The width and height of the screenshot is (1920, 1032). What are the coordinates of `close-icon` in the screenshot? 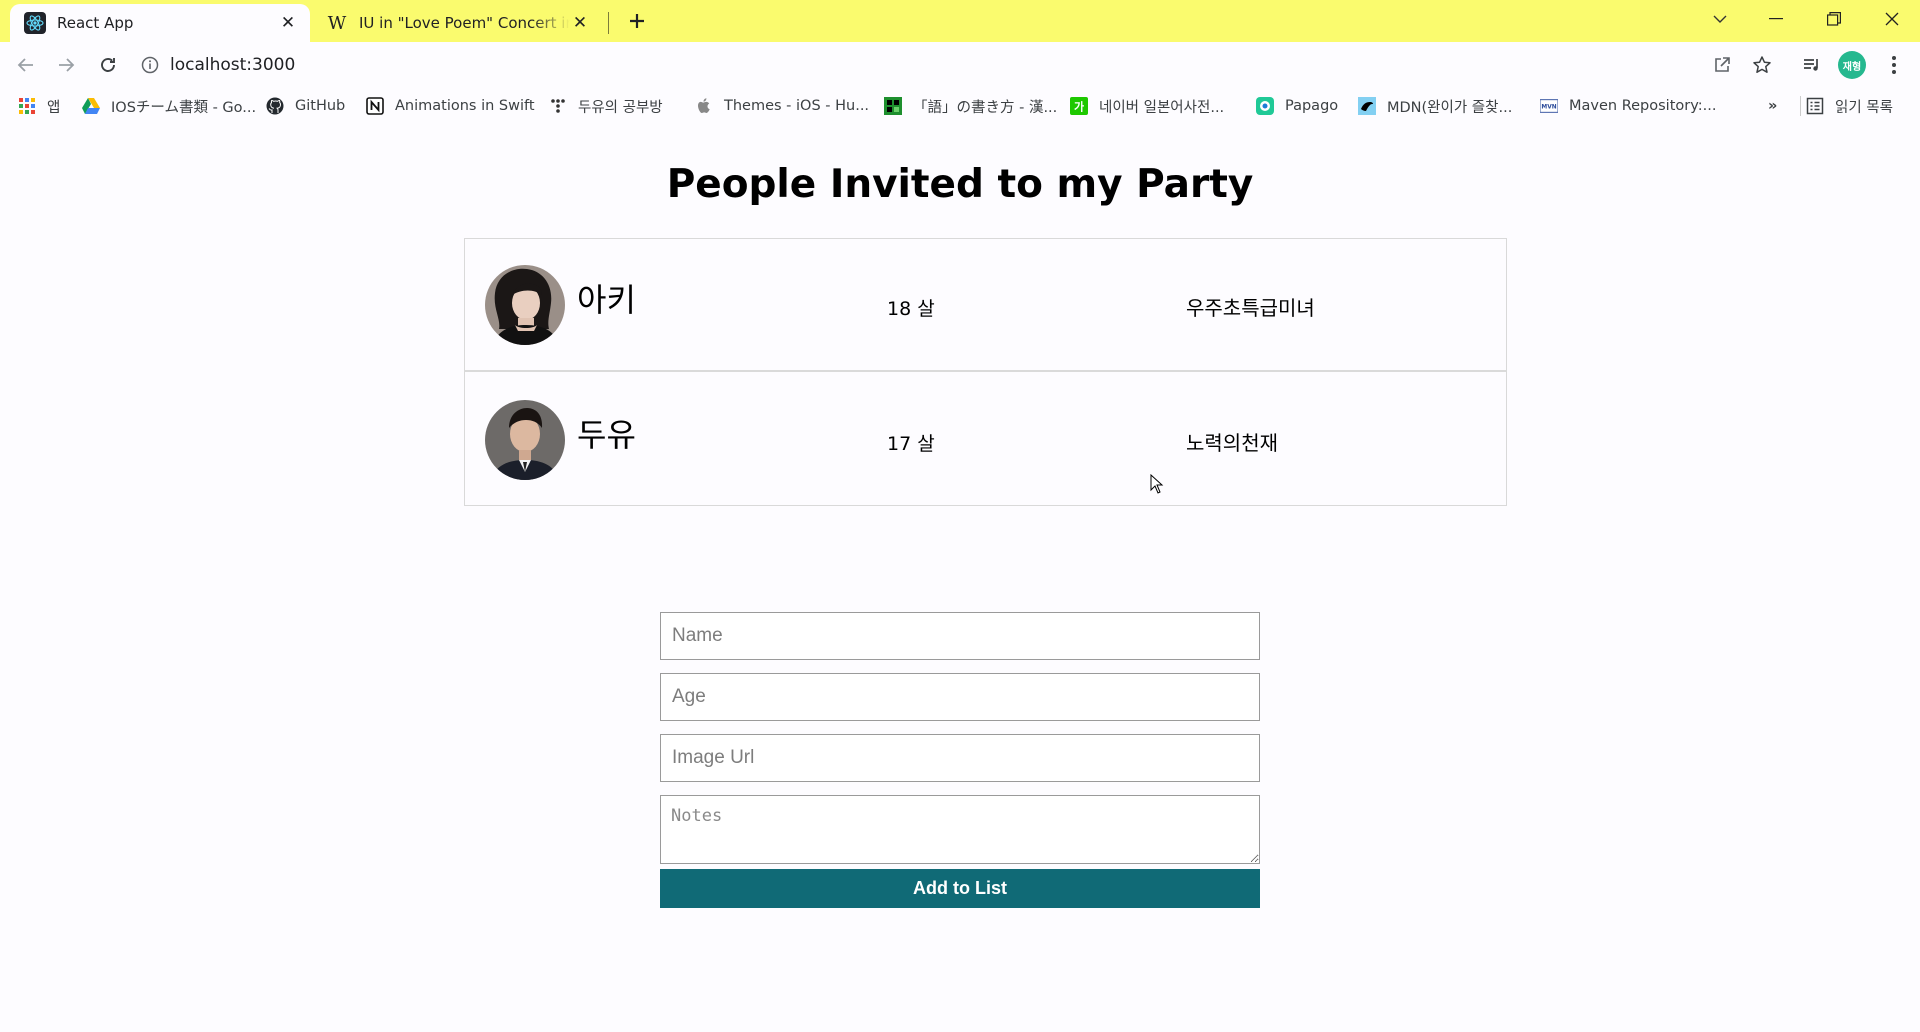 It's located at (1892, 19).